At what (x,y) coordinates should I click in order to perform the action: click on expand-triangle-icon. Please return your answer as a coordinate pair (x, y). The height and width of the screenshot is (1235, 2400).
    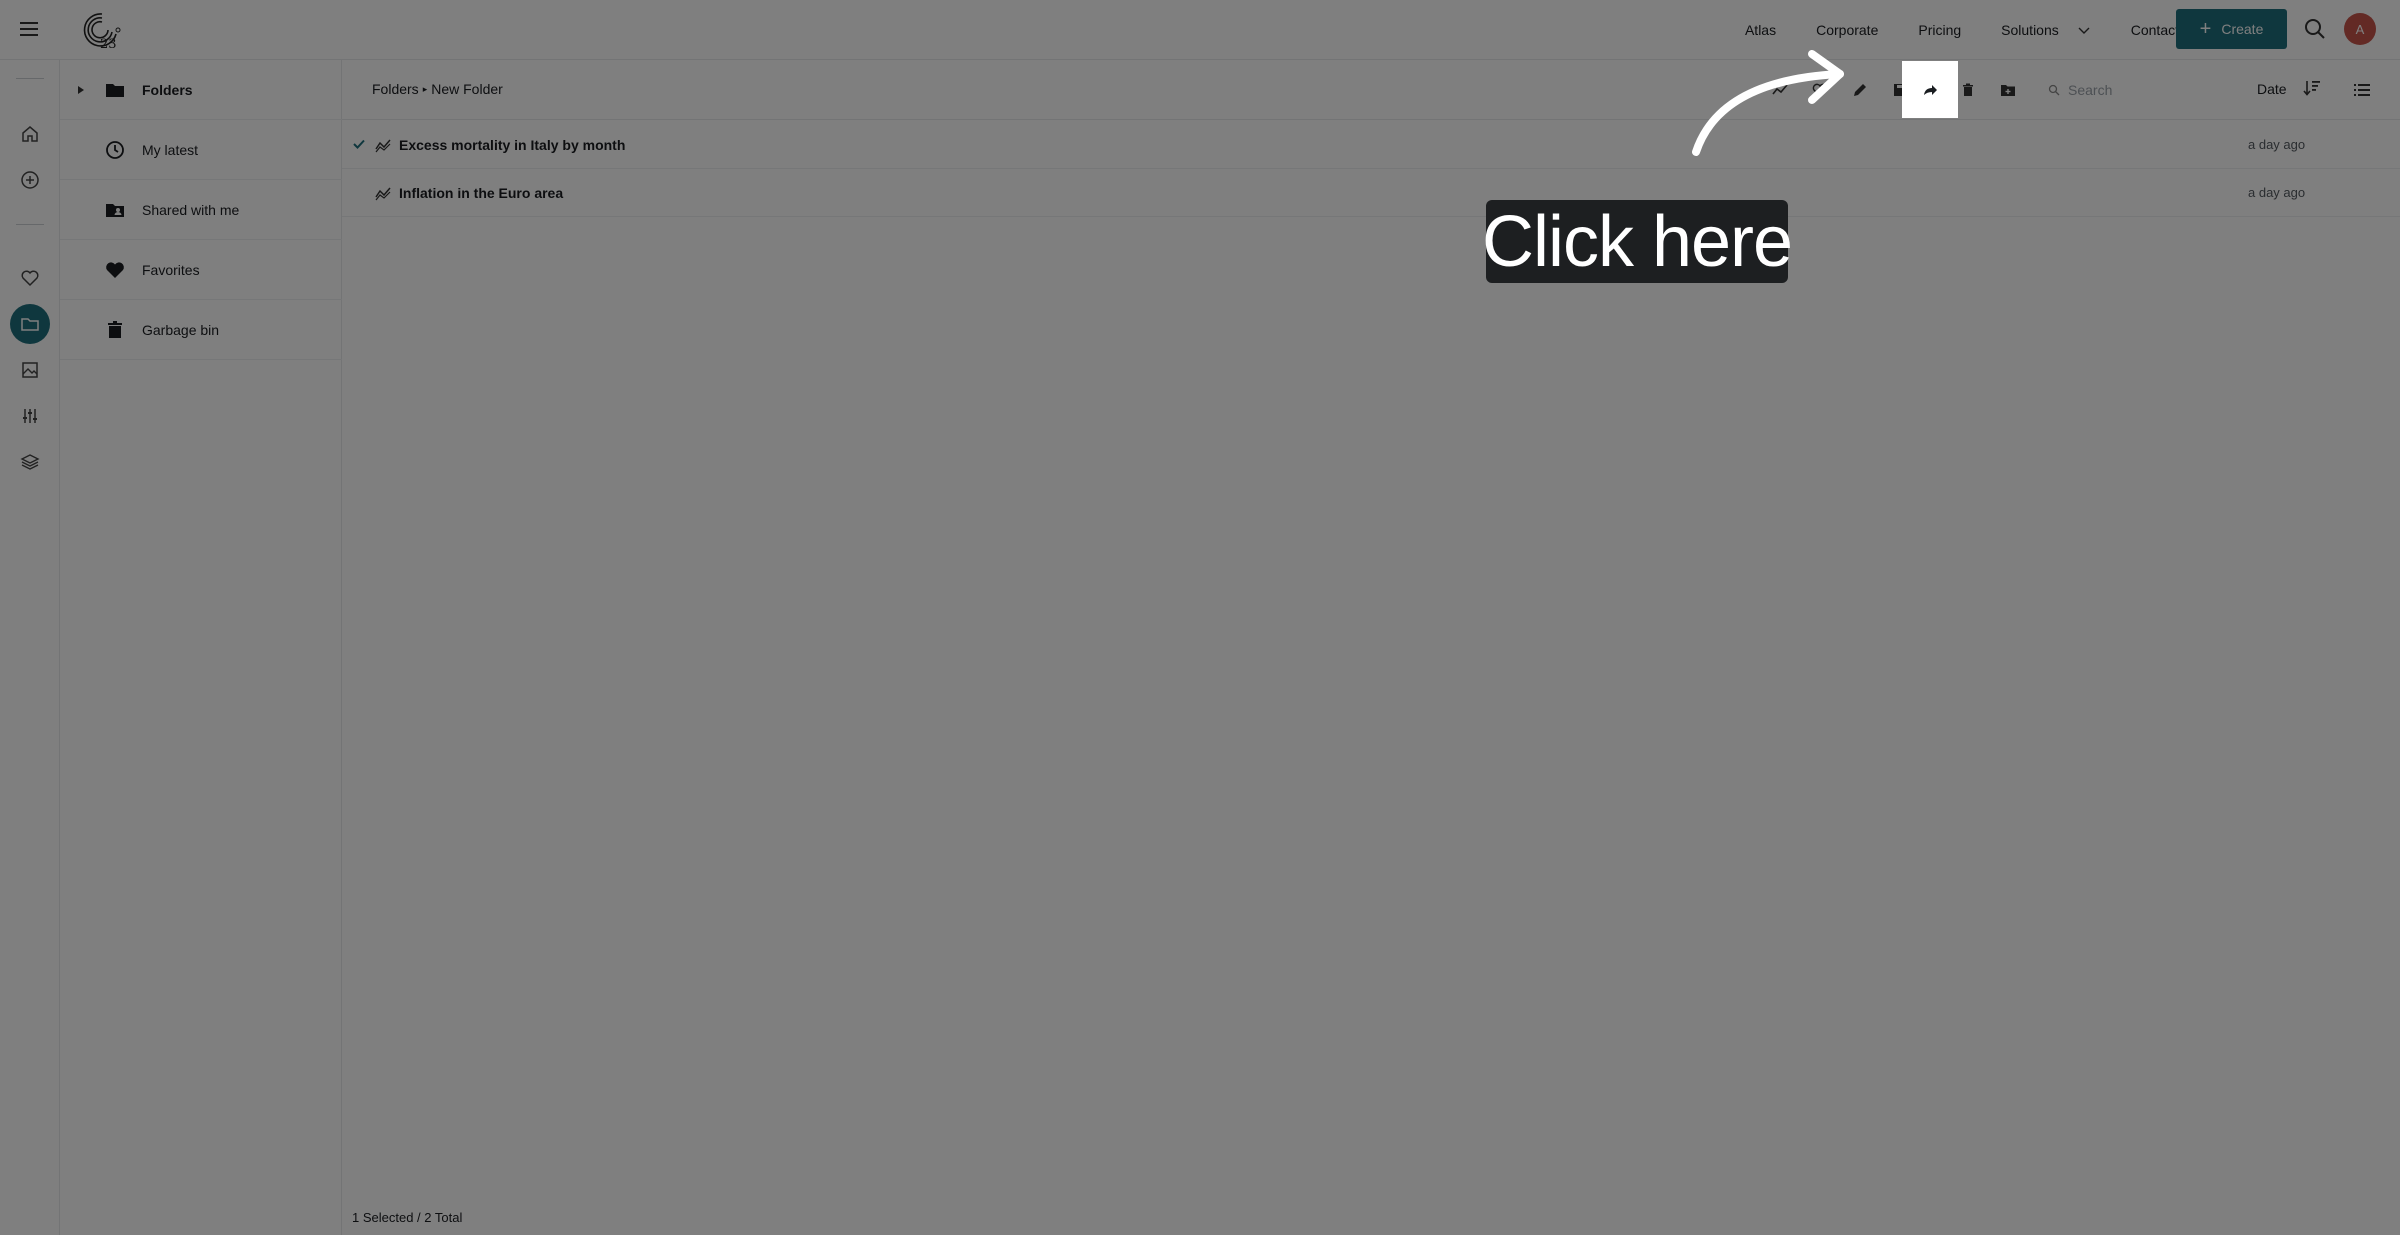
    Looking at the image, I should click on (81, 90).